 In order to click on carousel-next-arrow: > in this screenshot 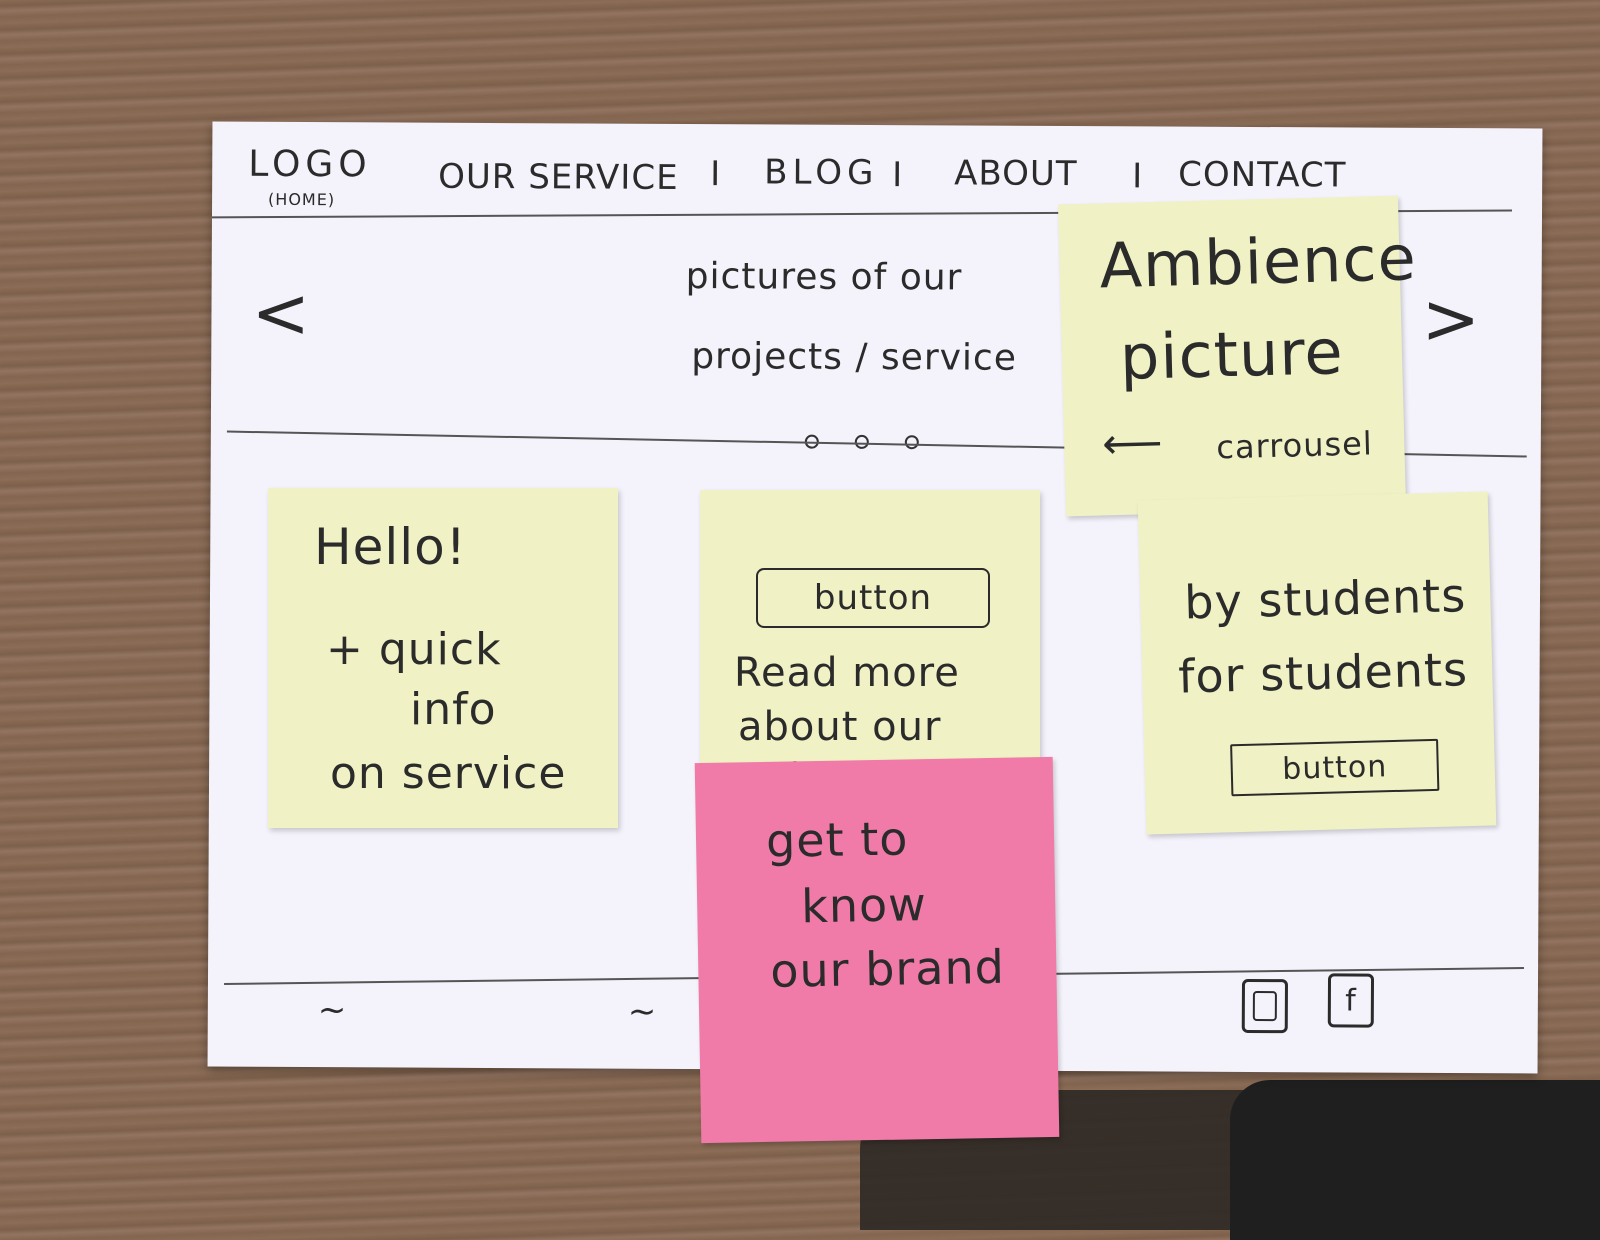, I will do `click(1451, 319)`.